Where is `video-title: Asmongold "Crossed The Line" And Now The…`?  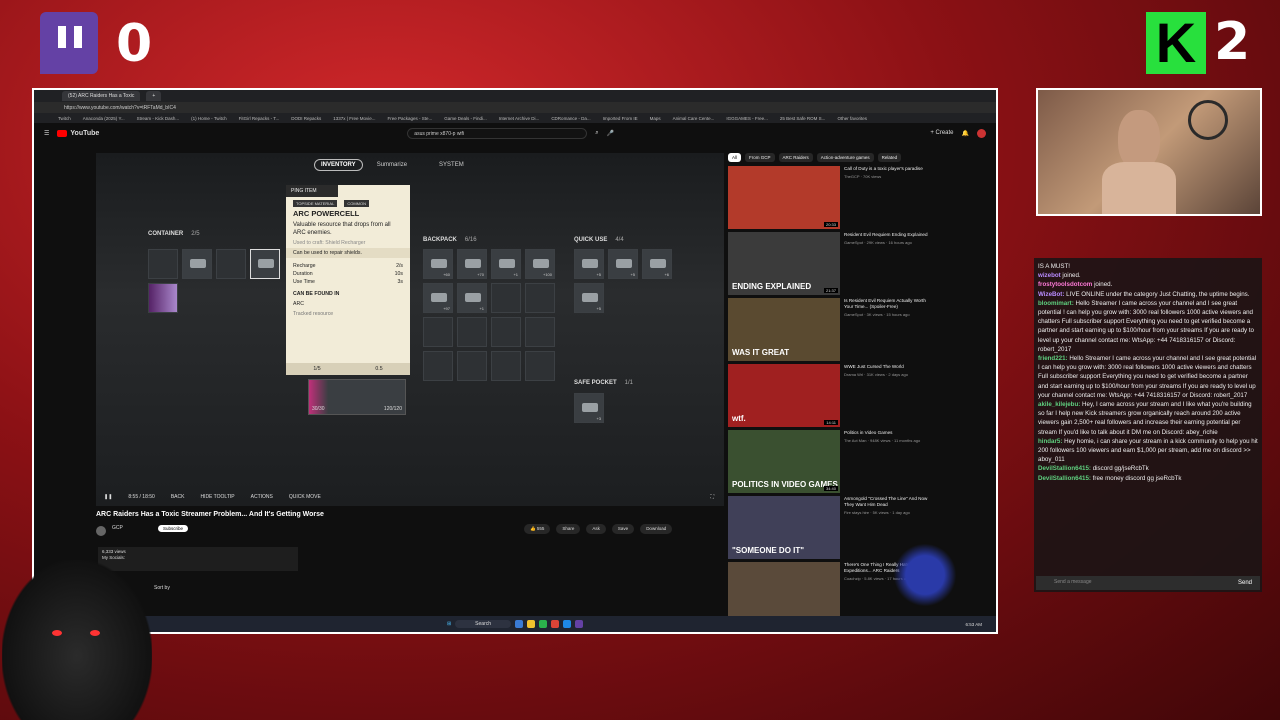
video-title: Asmongold "Crossed The Line" And Now The… is located at coordinates (886, 502).